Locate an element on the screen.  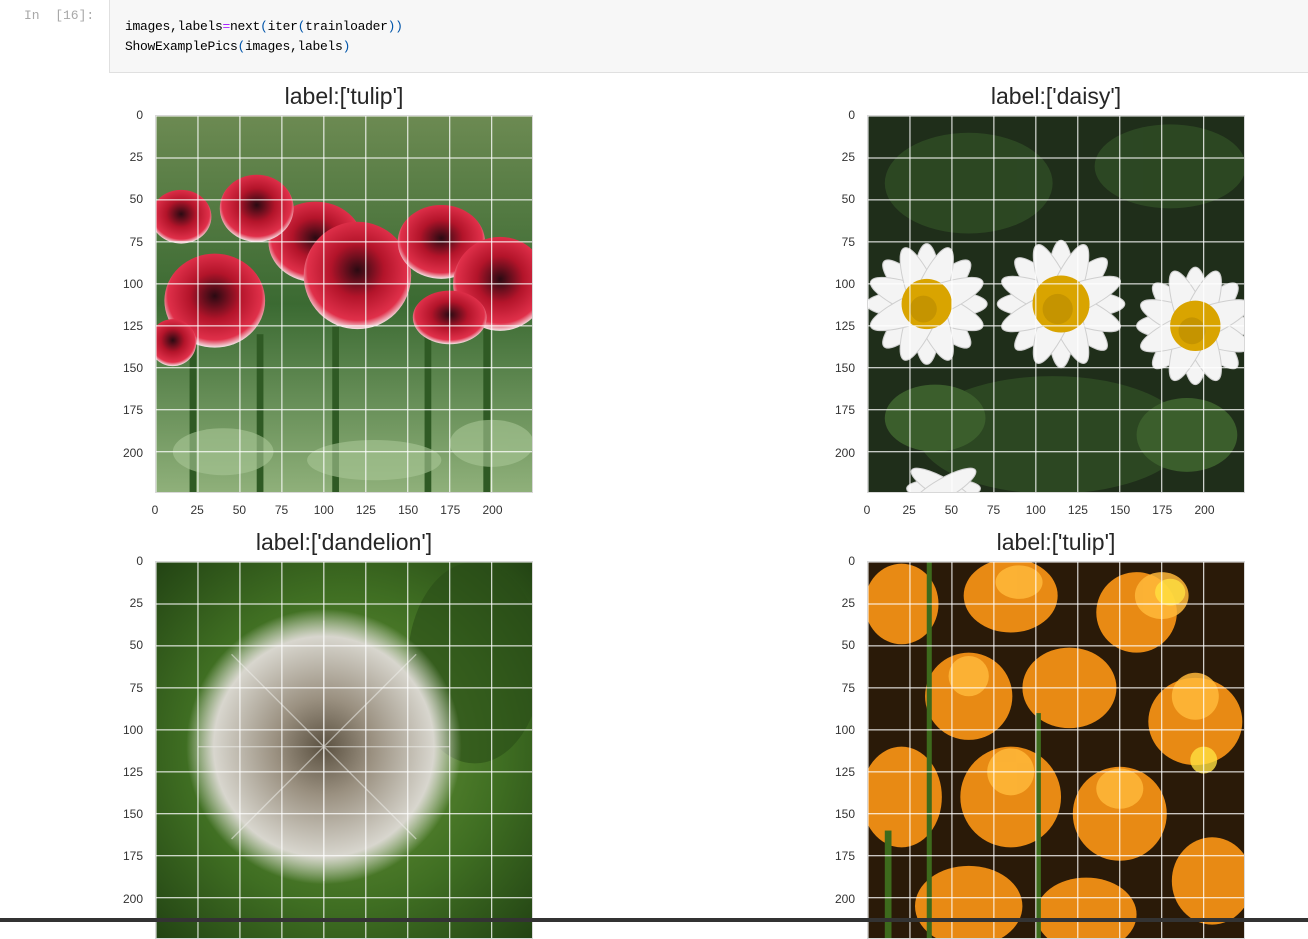
code-token: next is located at coordinates (245, 26).